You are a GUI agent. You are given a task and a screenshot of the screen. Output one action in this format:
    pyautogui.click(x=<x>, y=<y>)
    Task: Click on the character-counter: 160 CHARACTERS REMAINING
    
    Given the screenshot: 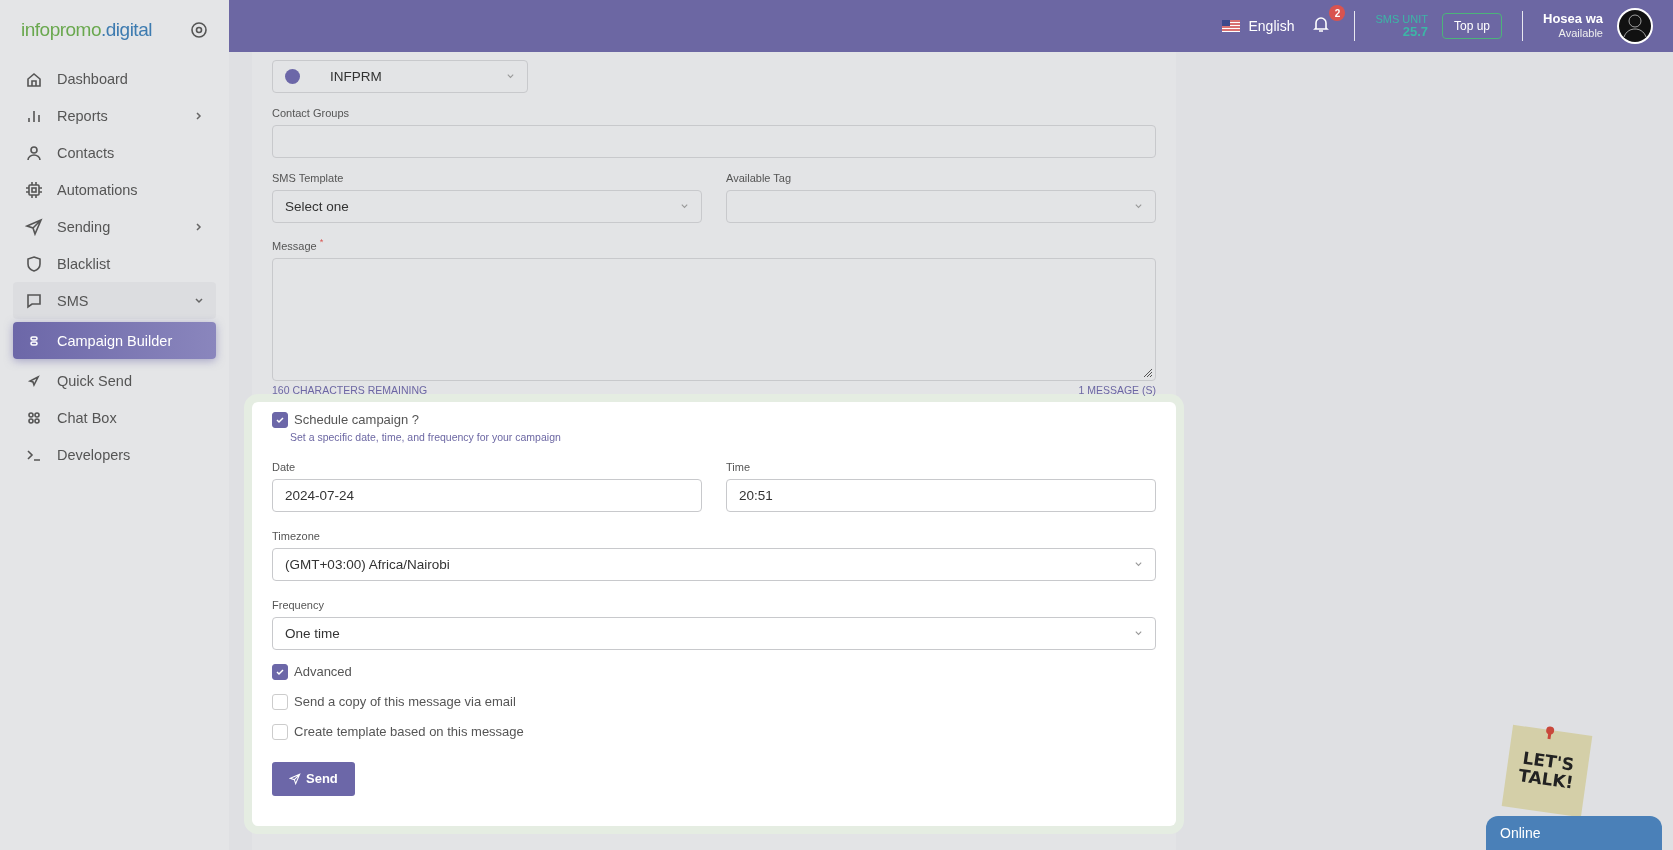 What is the action you would take?
    pyautogui.click(x=350, y=389)
    